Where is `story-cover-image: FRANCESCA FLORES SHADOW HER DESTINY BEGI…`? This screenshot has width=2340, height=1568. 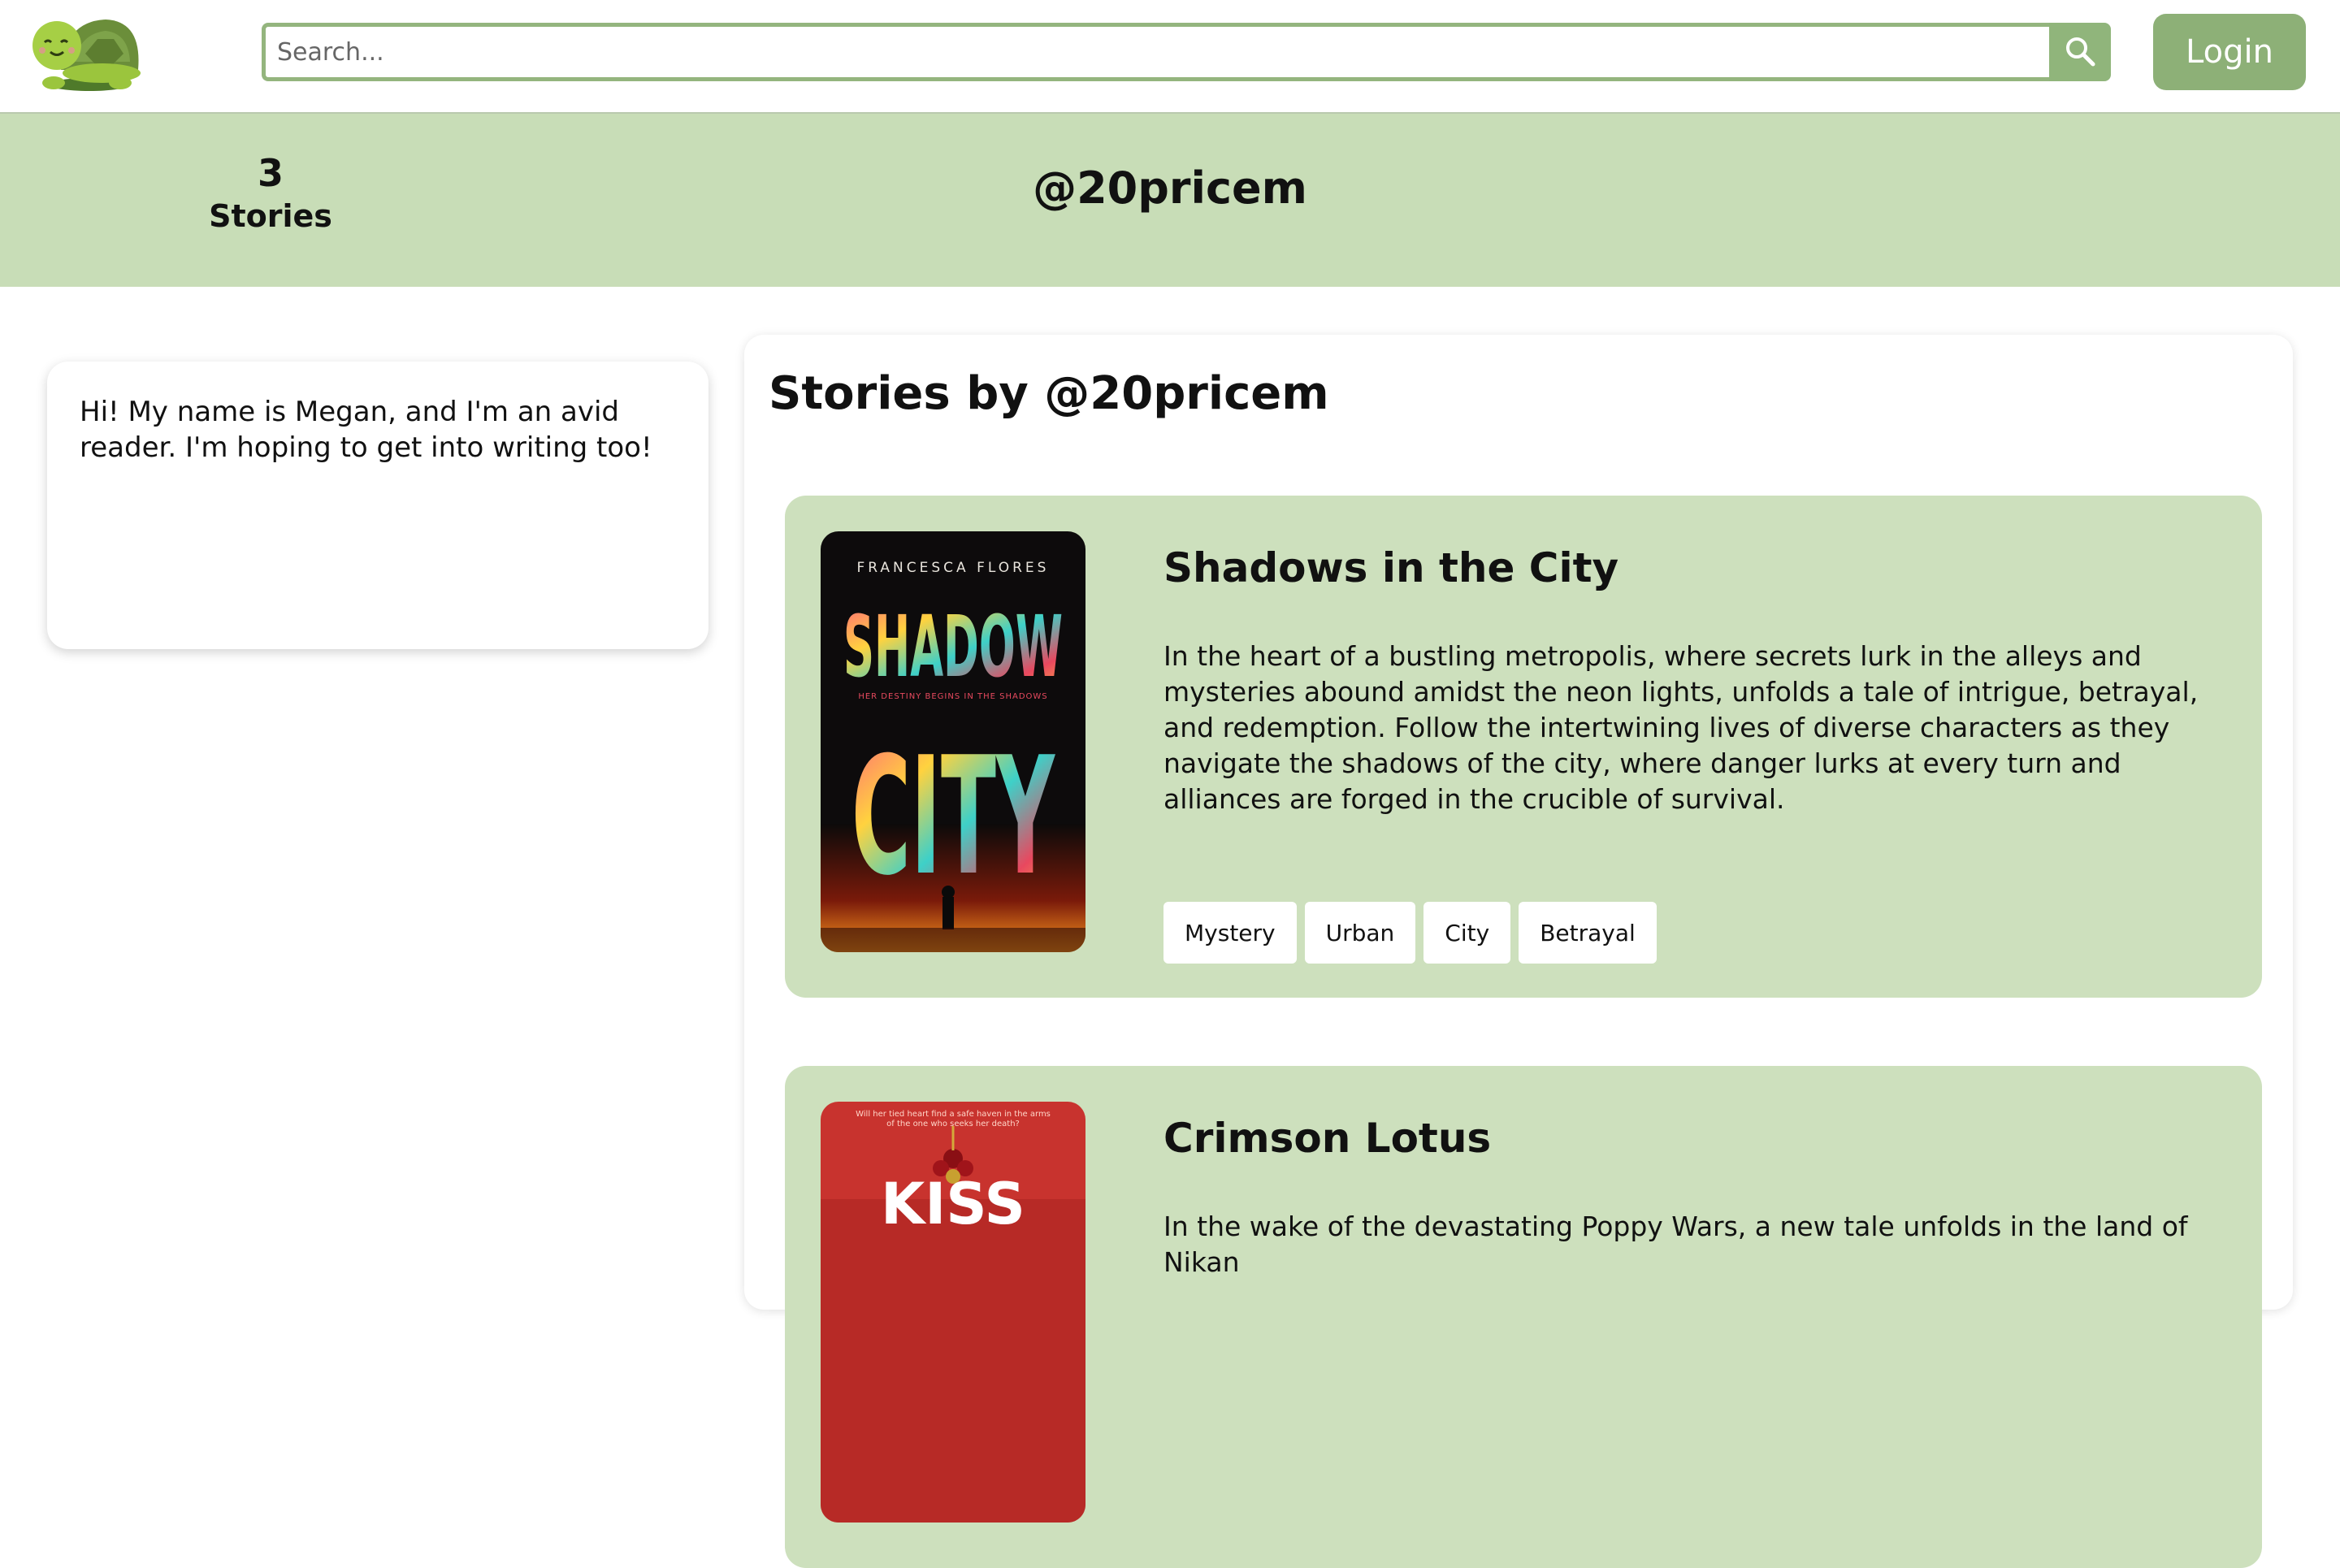
story-cover-image: FRANCESCA FLORES SHADOW HER DESTINY BEGI… is located at coordinates (954, 741).